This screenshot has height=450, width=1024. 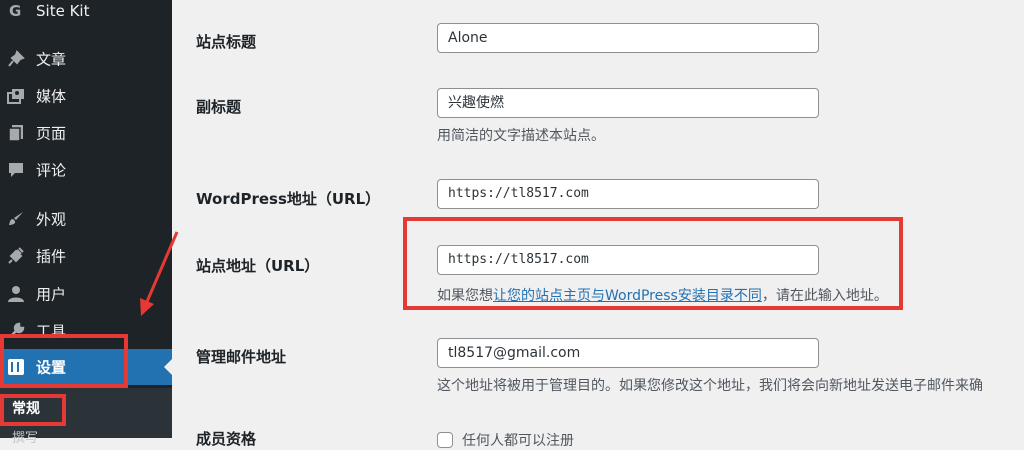 What do you see at coordinates (288, 199) in the screenshot?
I see `wp-address-label: WordPress地址（URL）` at bounding box center [288, 199].